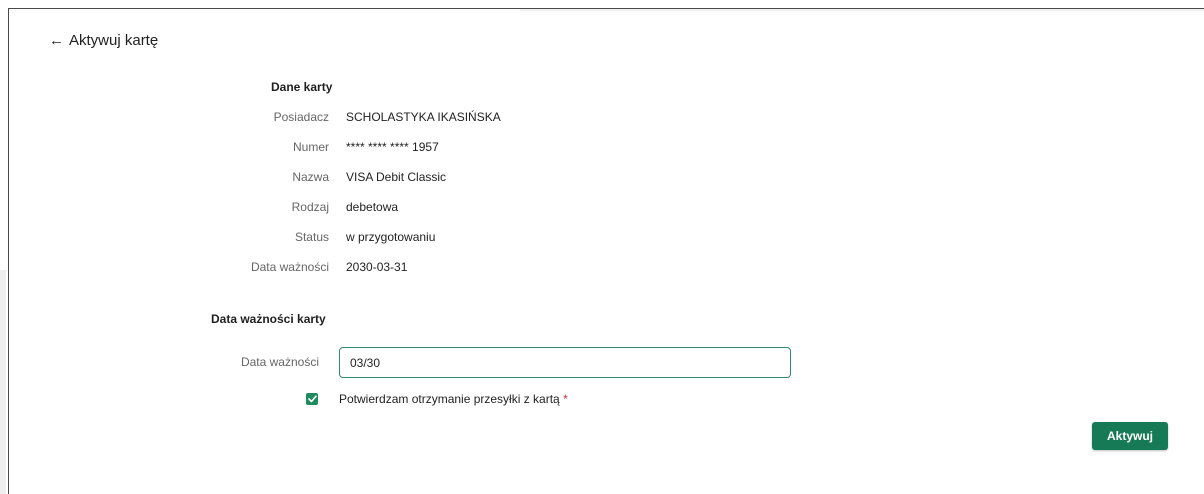 The width and height of the screenshot is (1204, 494). What do you see at coordinates (3, 382) in the screenshot?
I see `left-edge-strip` at bounding box center [3, 382].